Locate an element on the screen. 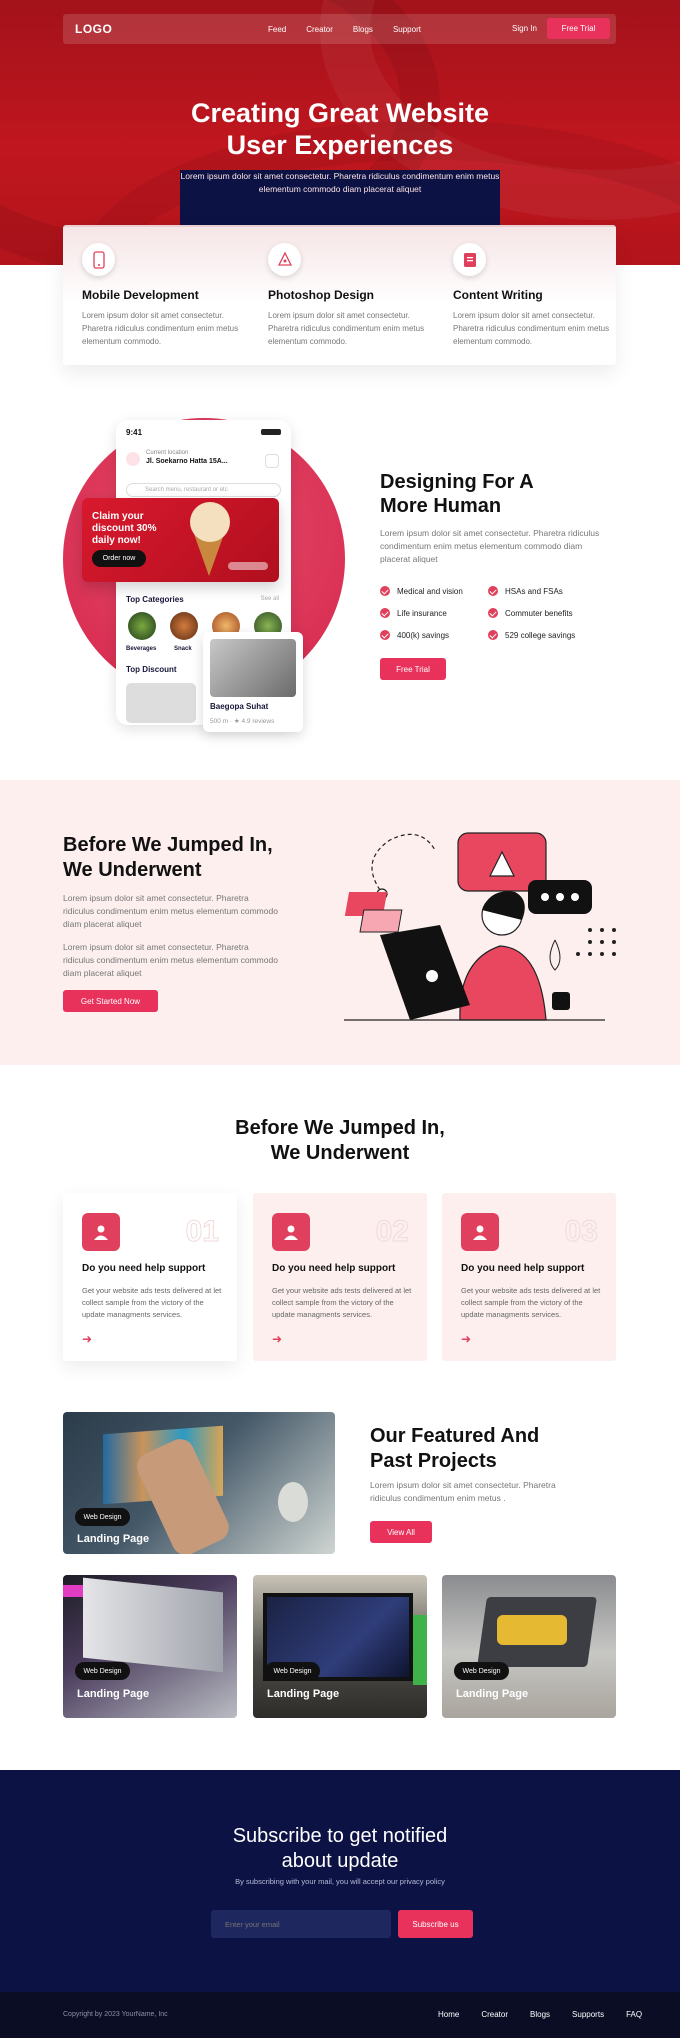 The width and height of the screenshot is (680, 2038). restaurant-name: Baegopa Suhat is located at coordinates (239, 706).